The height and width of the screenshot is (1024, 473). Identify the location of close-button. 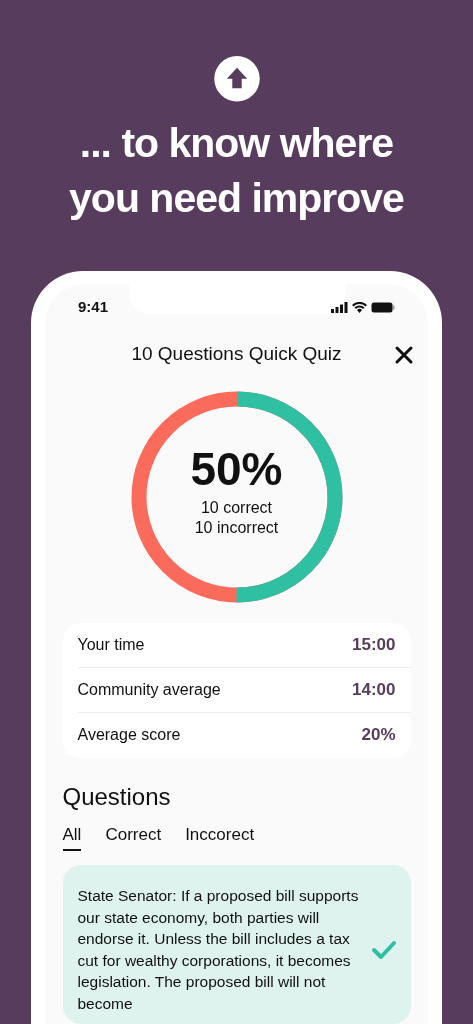
(404, 354).